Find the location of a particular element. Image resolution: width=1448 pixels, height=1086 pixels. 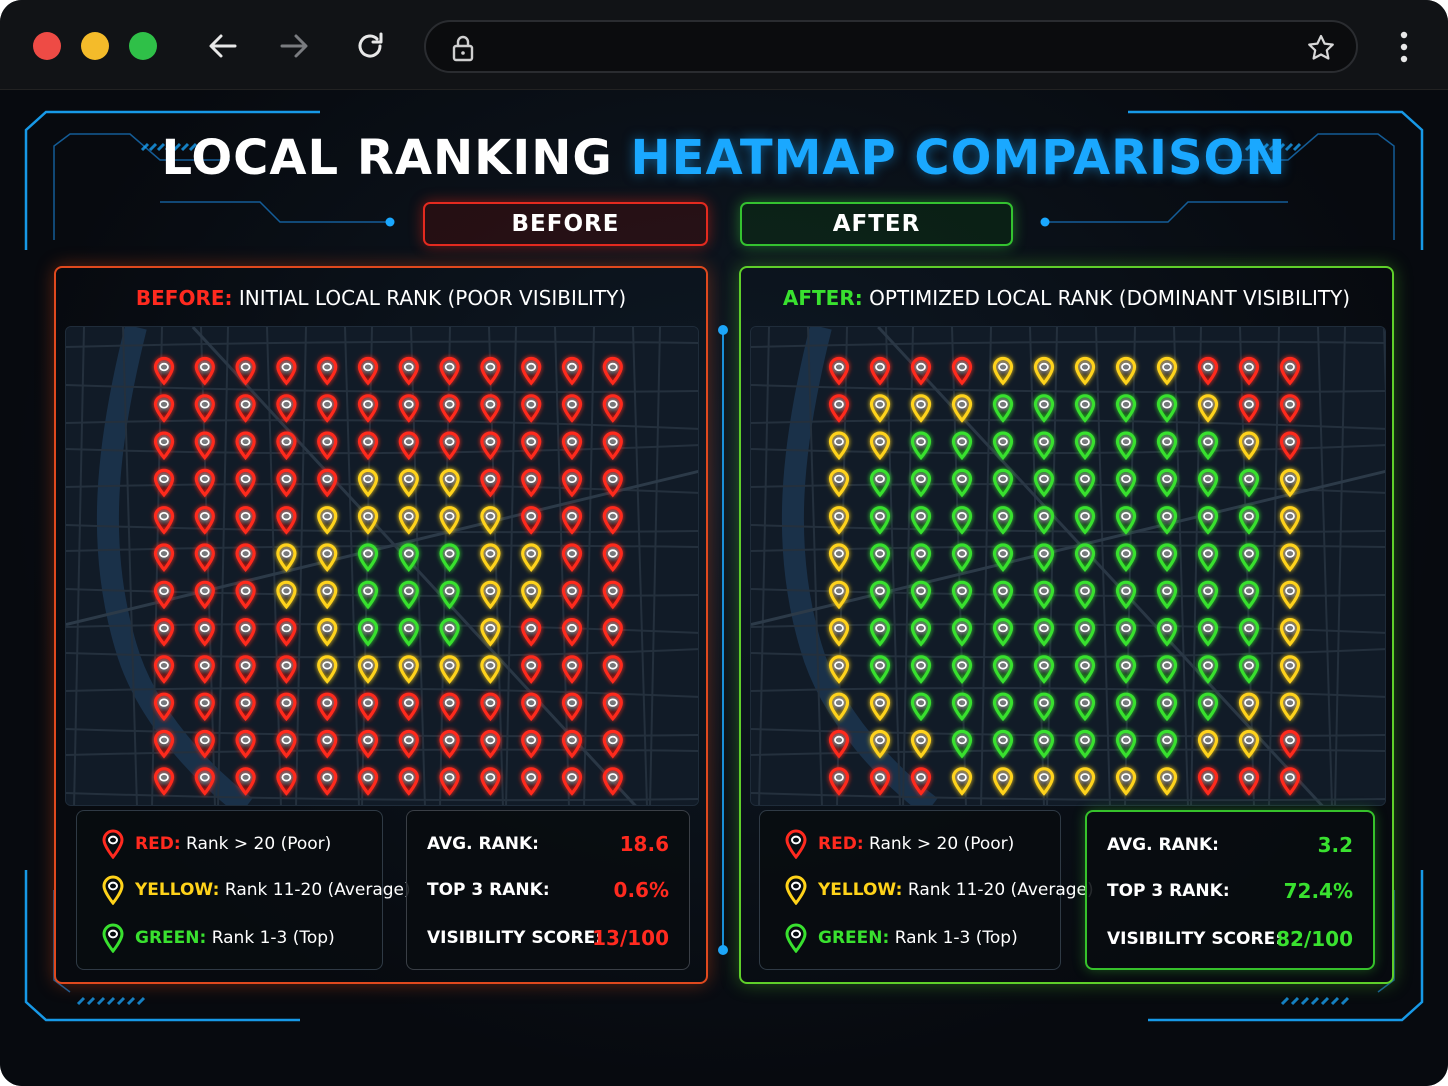

kebab-menu-icon is located at coordinates (1404, 47).